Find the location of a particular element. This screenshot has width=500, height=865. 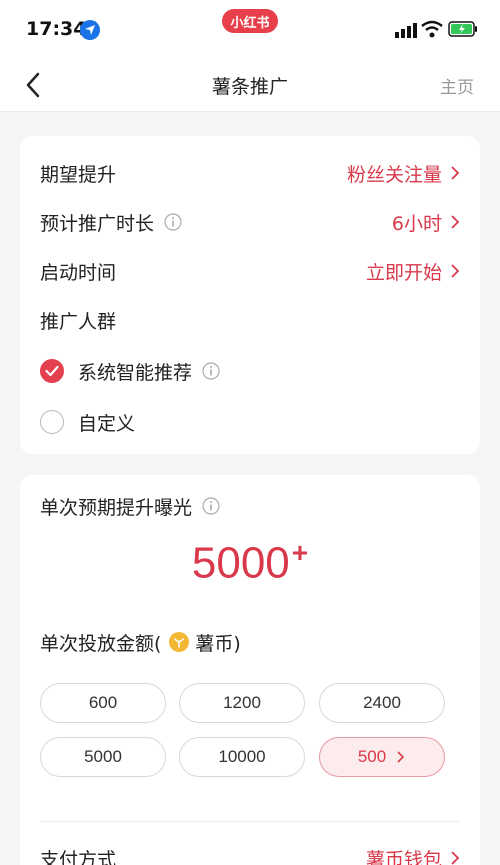

duration-row: 预计推广时长 6小时 is located at coordinates (250, 222).